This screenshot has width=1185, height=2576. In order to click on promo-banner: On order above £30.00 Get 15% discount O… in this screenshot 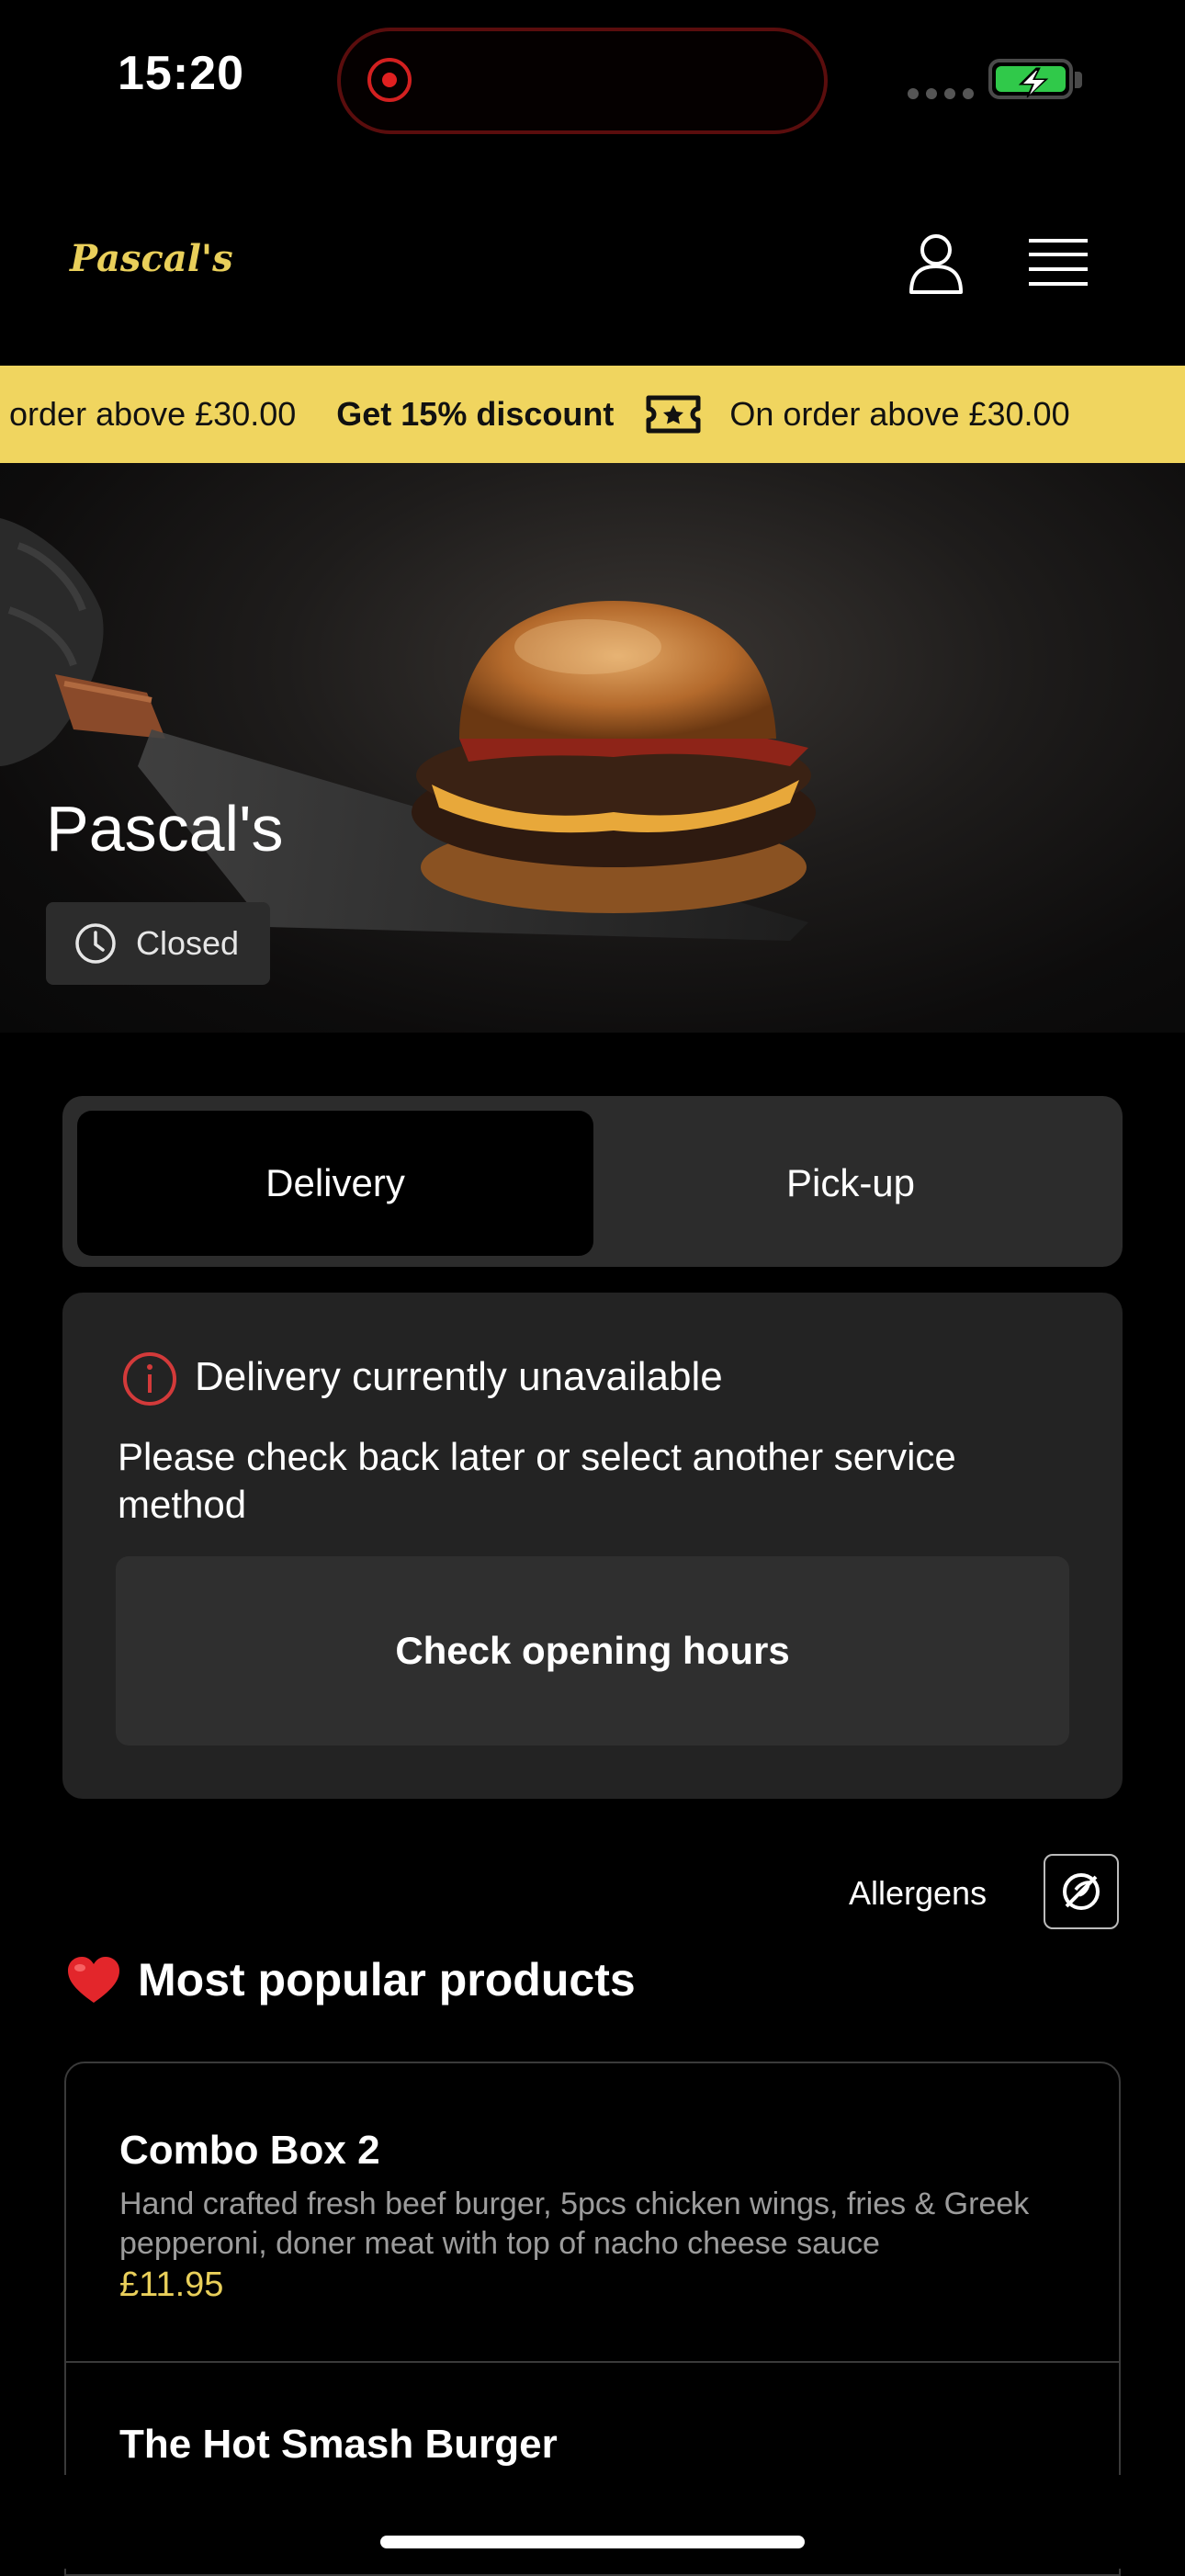, I will do `click(592, 414)`.